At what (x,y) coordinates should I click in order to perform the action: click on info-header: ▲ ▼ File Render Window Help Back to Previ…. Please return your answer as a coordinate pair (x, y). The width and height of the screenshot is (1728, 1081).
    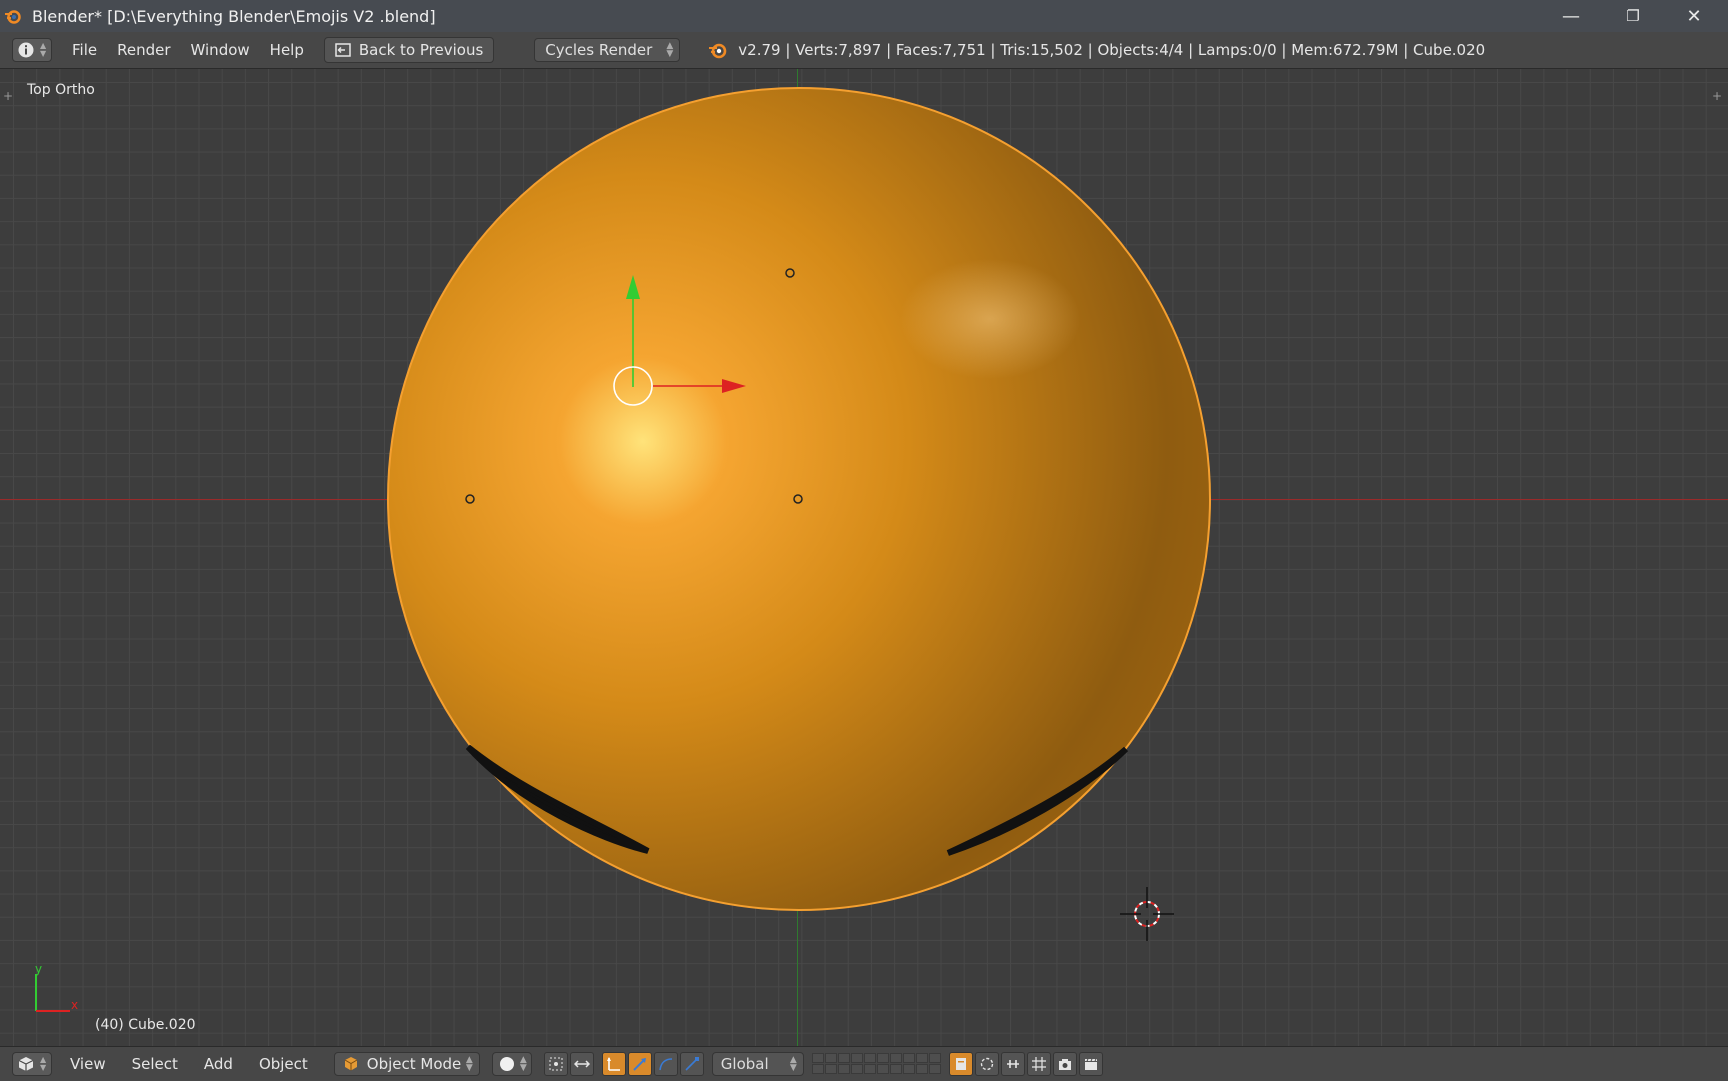
    Looking at the image, I should click on (864, 50).